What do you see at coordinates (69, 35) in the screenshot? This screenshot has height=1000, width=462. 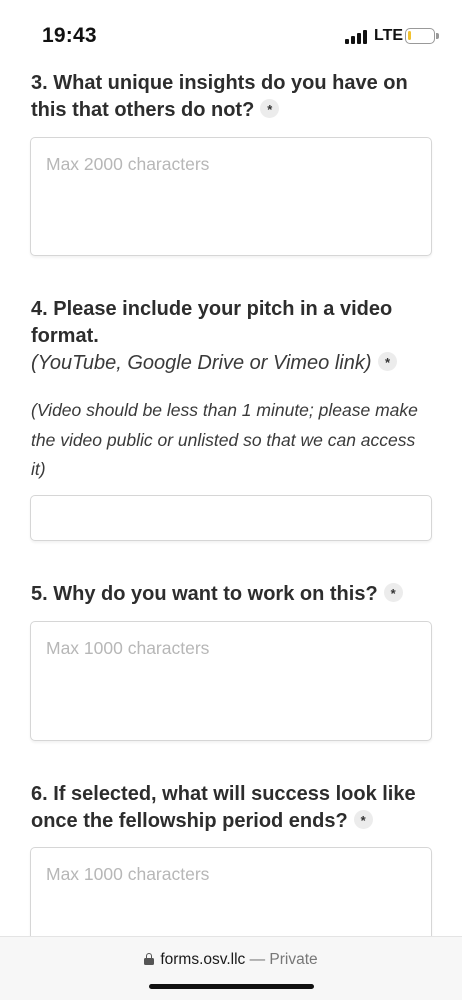 I see `status-time: 19:43` at bounding box center [69, 35].